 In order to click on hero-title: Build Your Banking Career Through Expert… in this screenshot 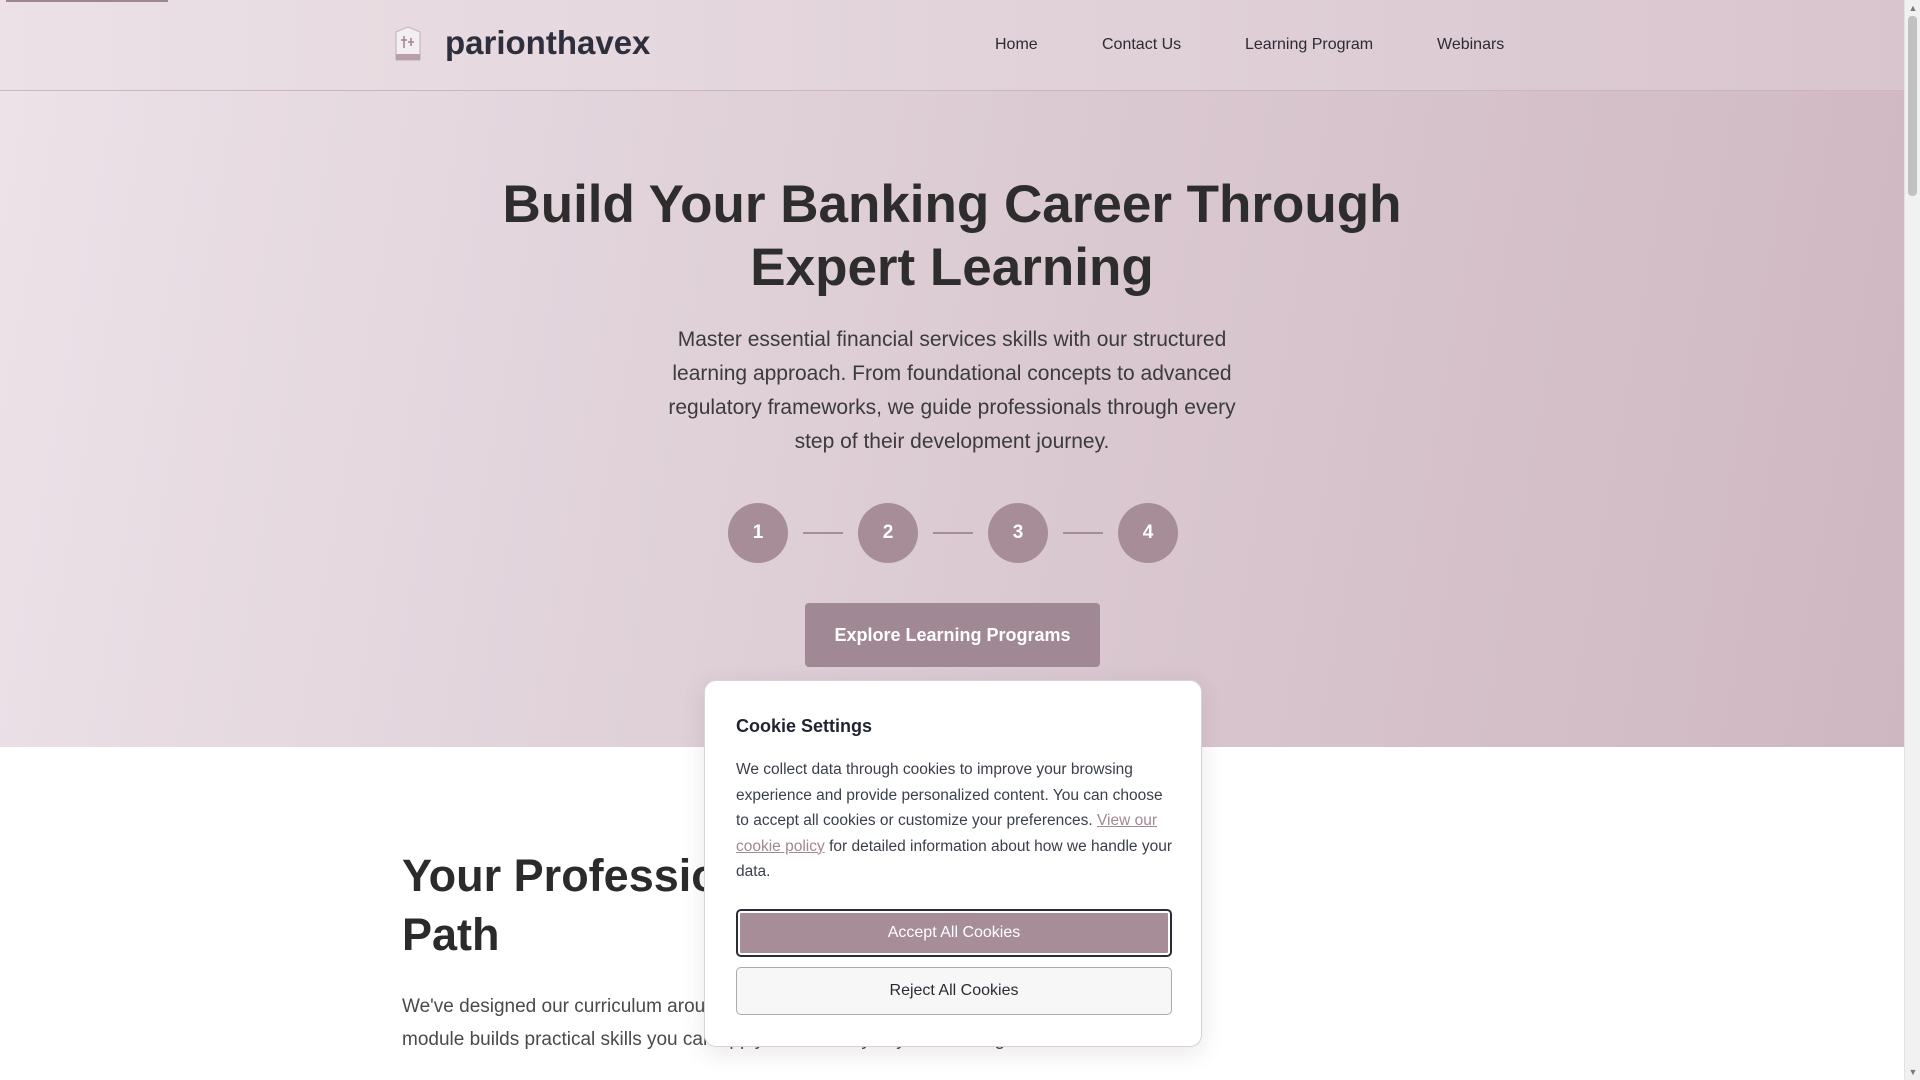, I will do `click(952, 236)`.